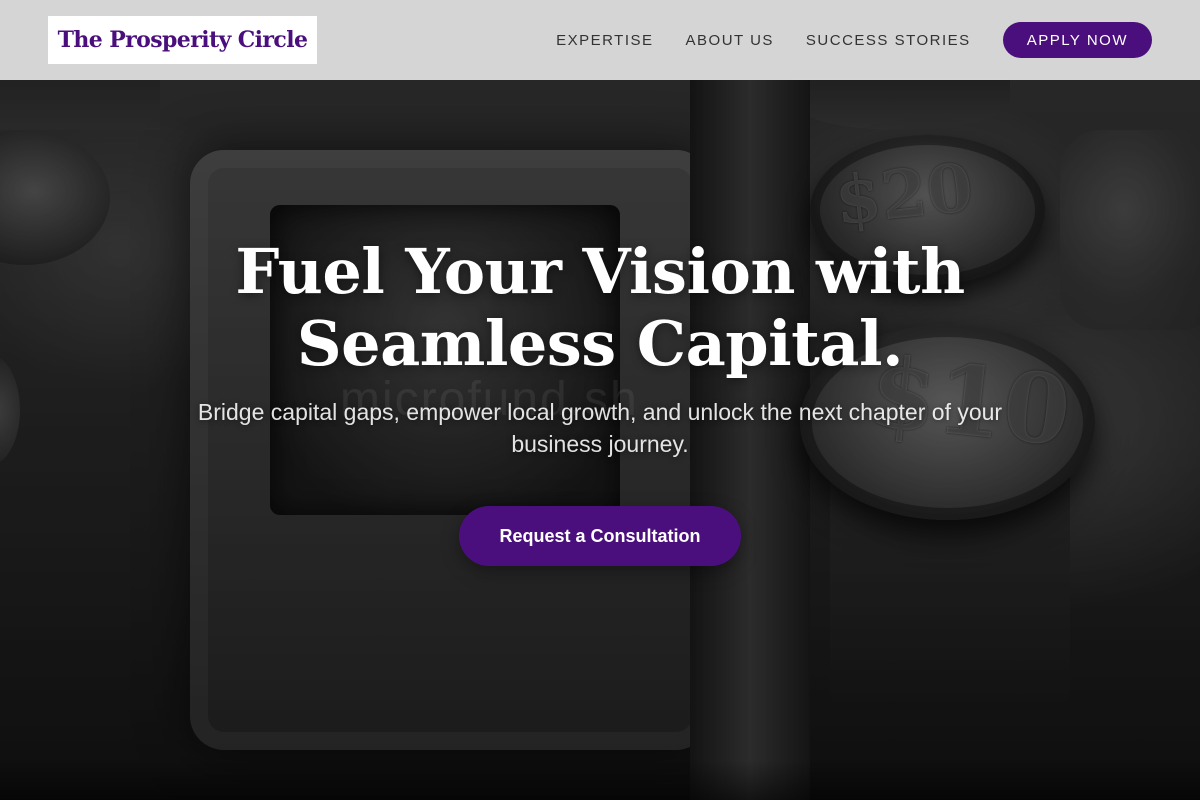 Image resolution: width=1200 pixels, height=800 pixels. I want to click on apply-now-button: APPLY NOW, so click(1077, 40).